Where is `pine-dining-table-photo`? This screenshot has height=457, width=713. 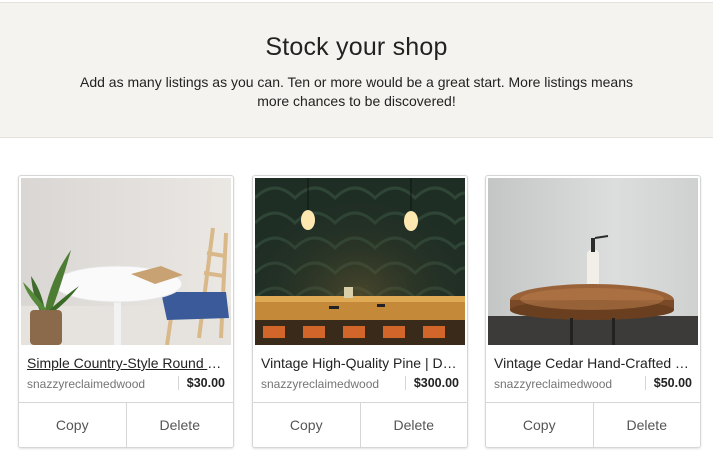 pine-dining-table-photo is located at coordinates (360, 261).